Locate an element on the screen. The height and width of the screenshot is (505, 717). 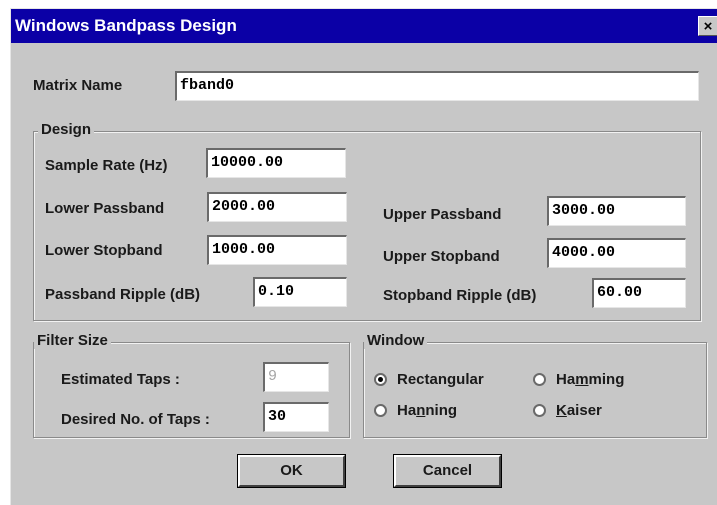
stopband-ripple-input: 60.00 is located at coordinates (639, 293).